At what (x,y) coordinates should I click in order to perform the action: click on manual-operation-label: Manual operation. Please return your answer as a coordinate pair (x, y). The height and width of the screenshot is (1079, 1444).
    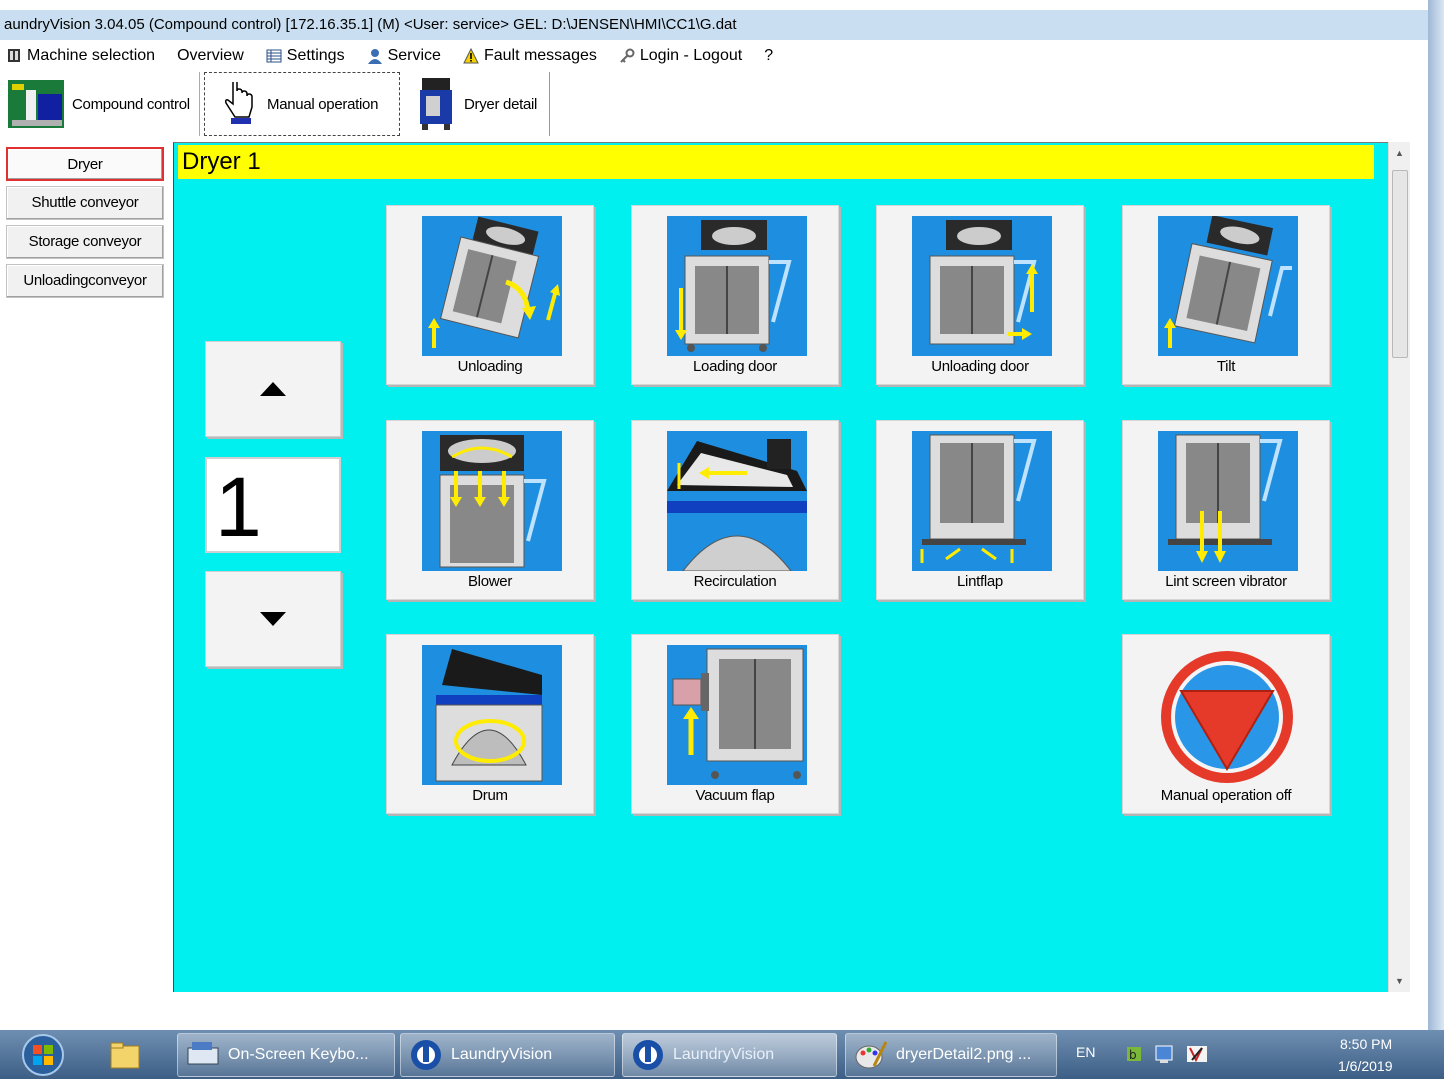
    Looking at the image, I should click on (323, 104).